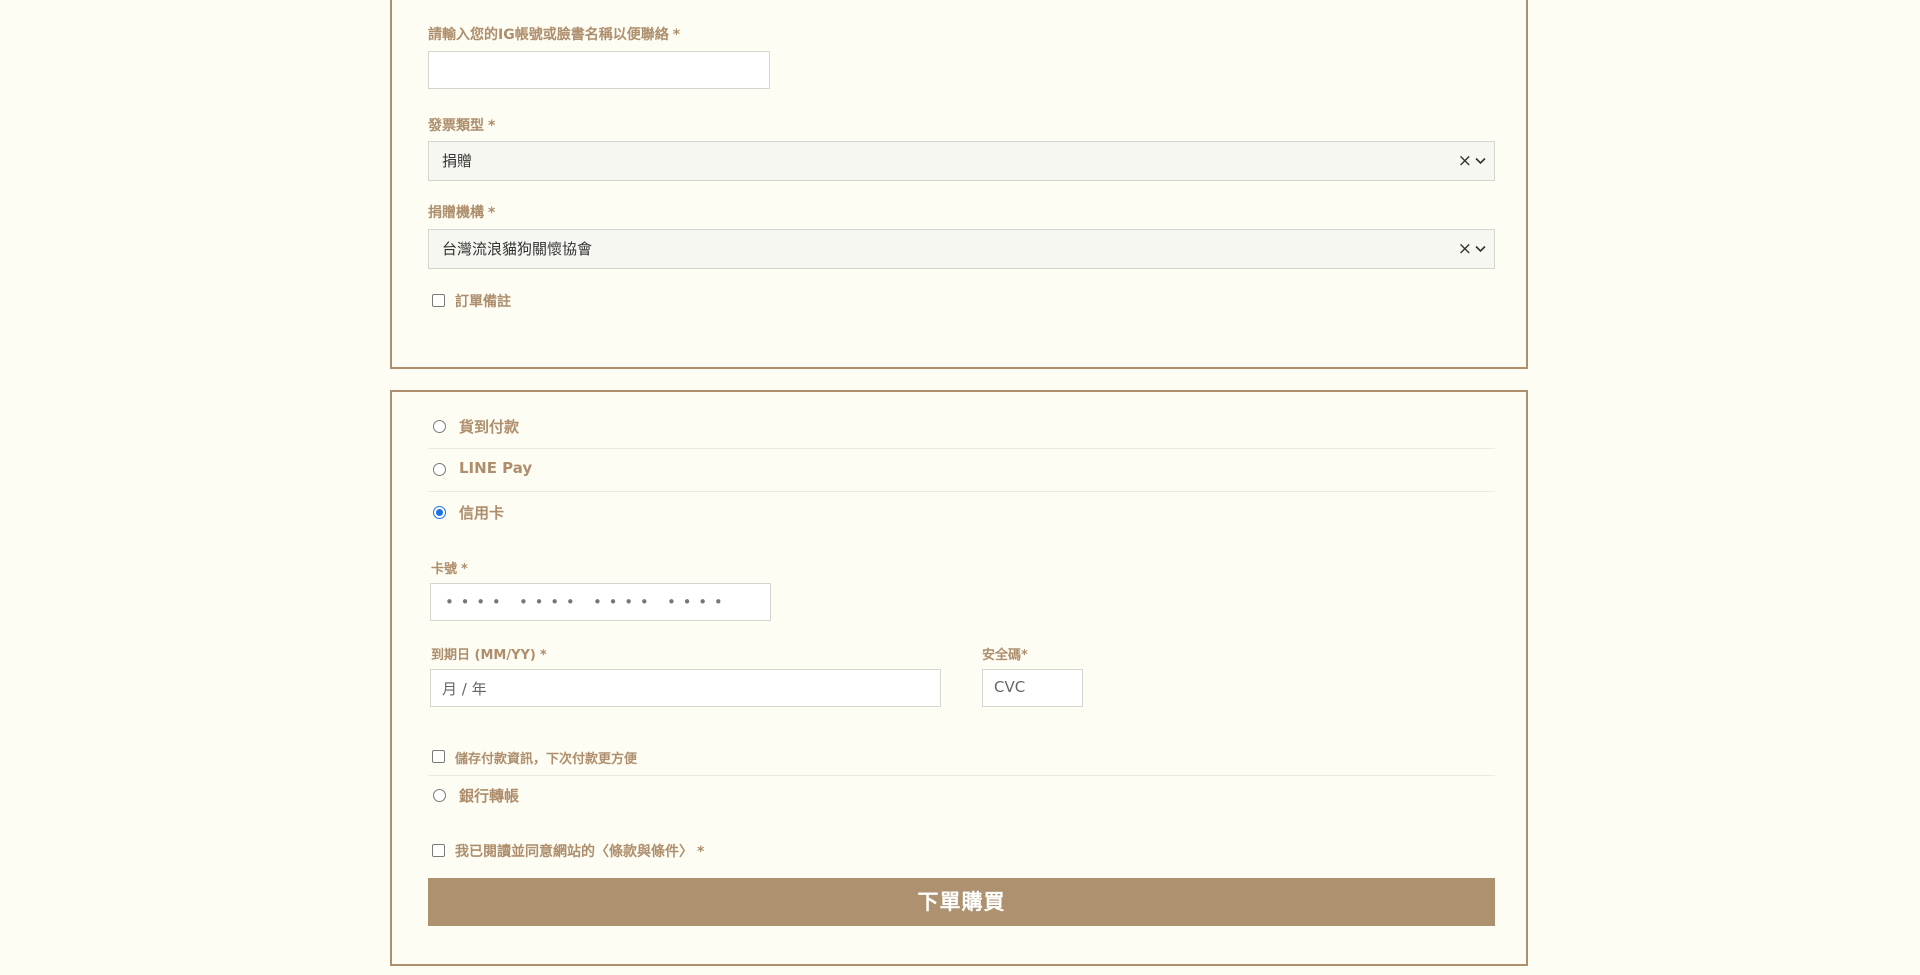  I want to click on payment-radio-cod, so click(439, 426).